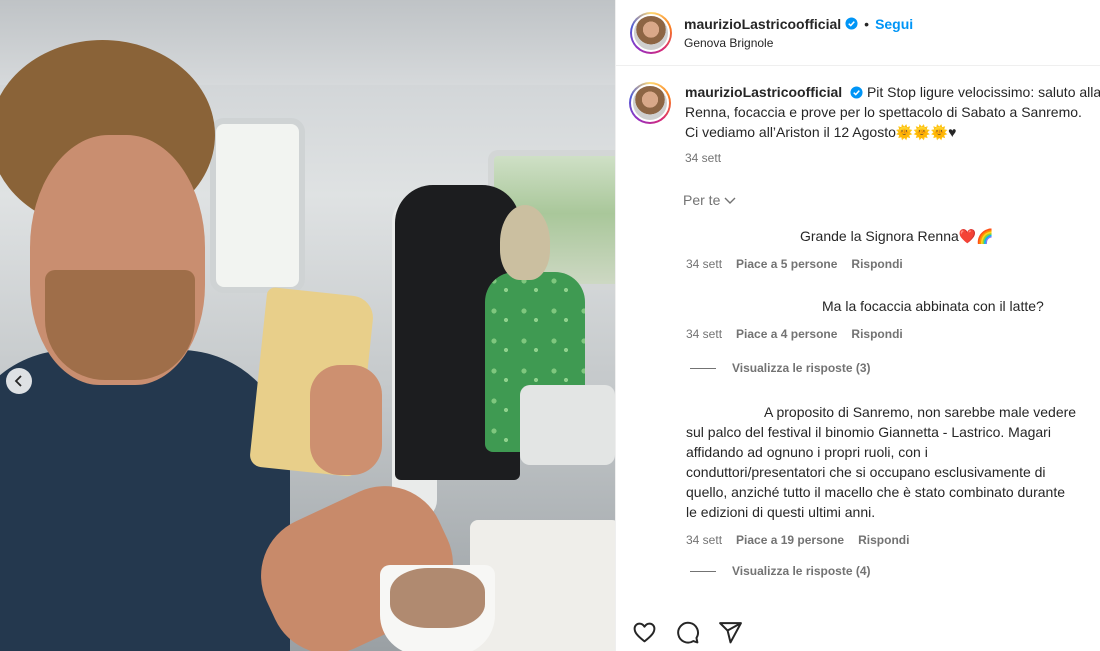  What do you see at coordinates (567, 425) in the screenshot?
I see `armrest` at bounding box center [567, 425].